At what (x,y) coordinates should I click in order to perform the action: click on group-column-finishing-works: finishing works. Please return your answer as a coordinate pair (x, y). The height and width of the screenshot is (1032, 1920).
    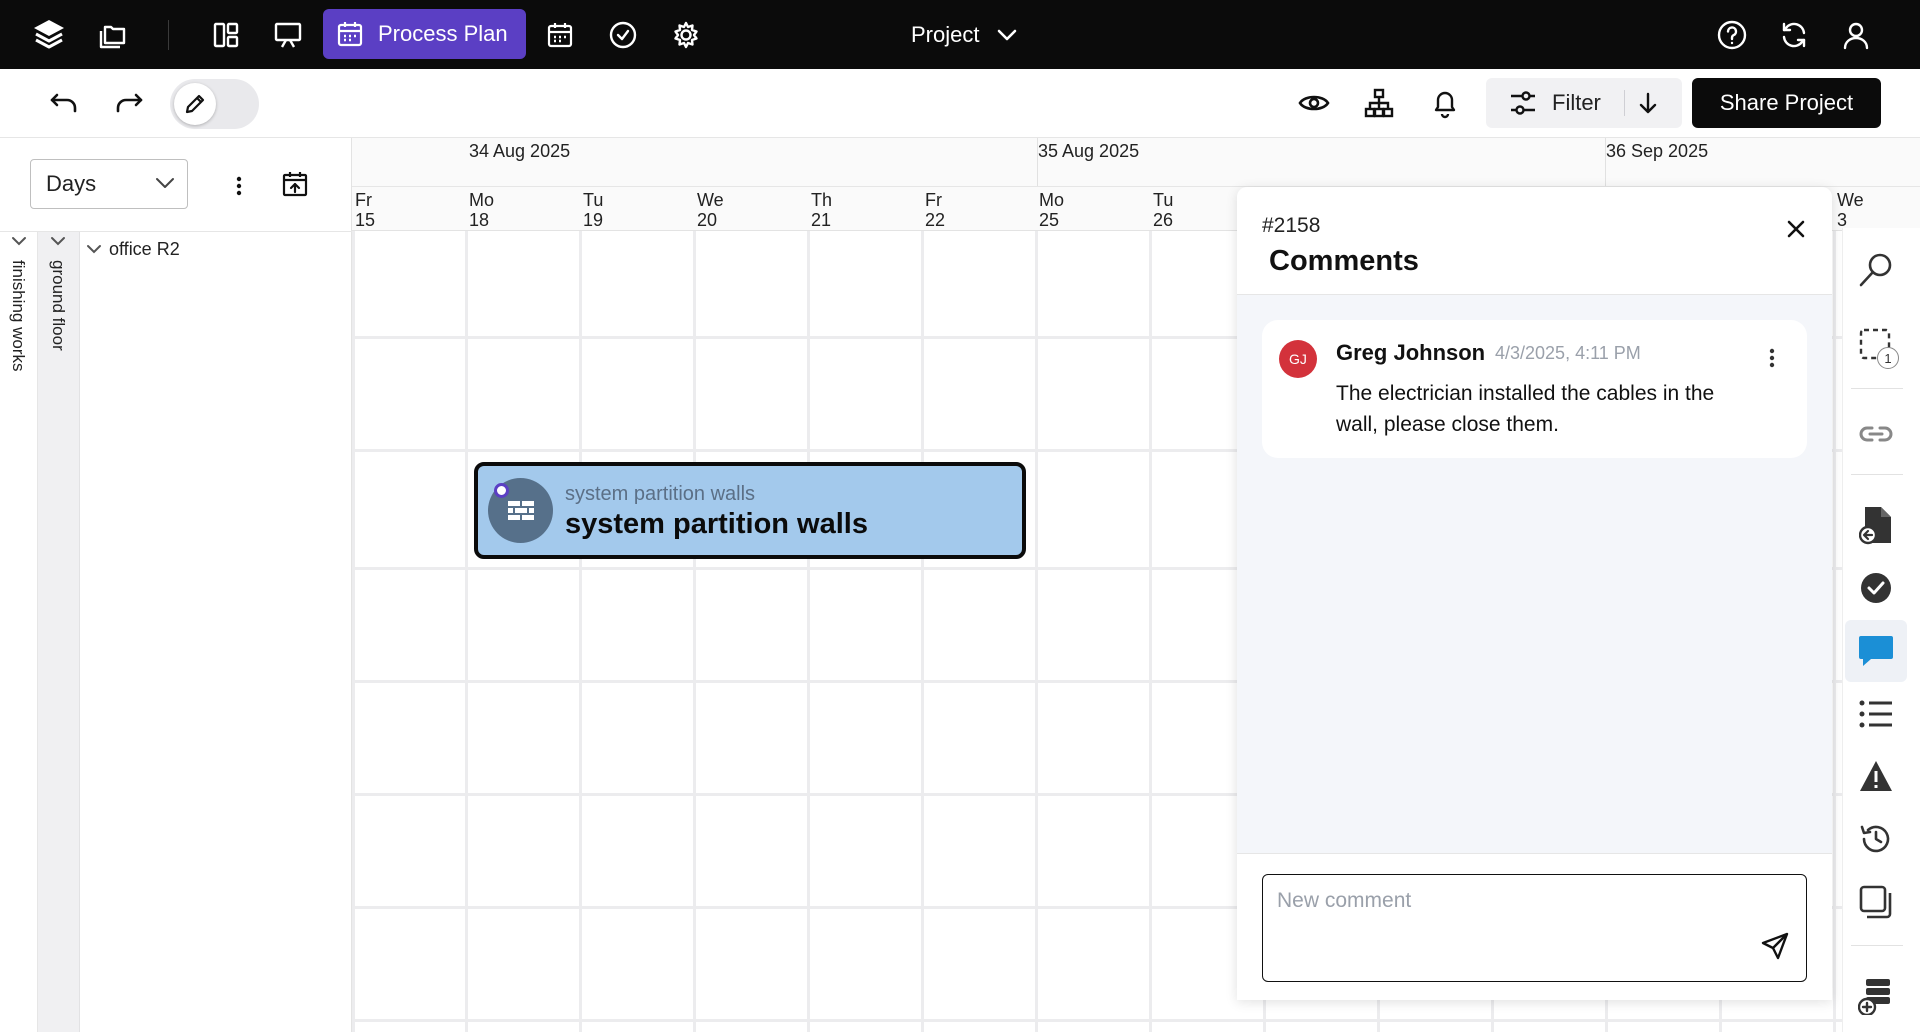
    Looking at the image, I should click on (19, 632).